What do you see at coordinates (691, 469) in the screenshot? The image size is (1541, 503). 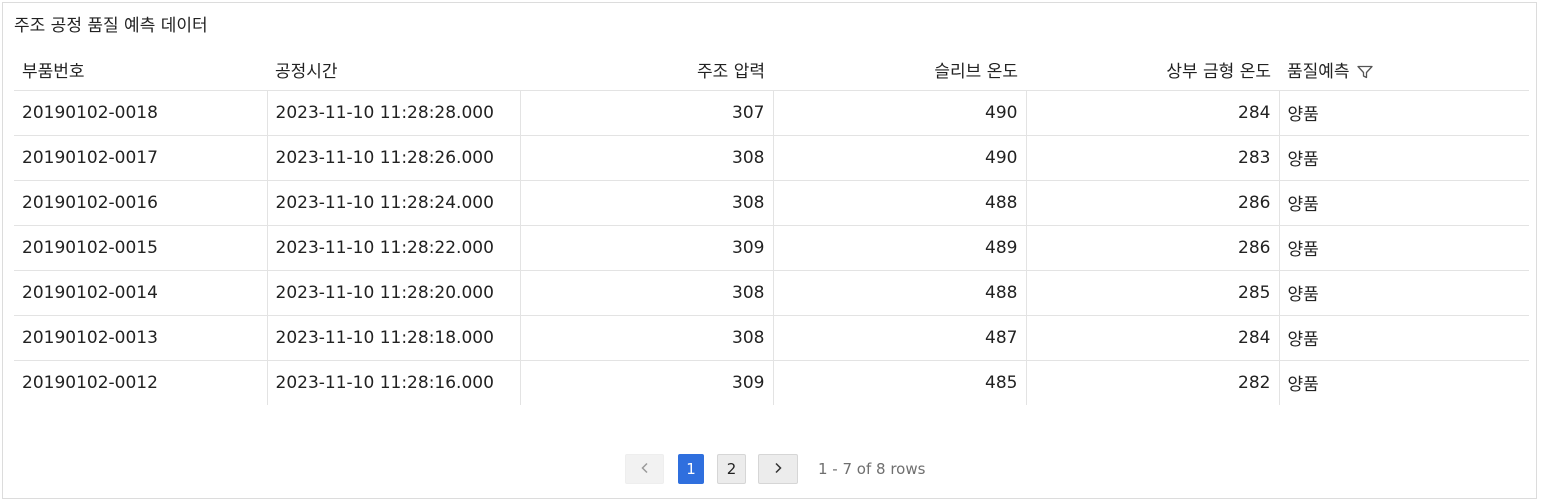 I see `page-button-1: 1` at bounding box center [691, 469].